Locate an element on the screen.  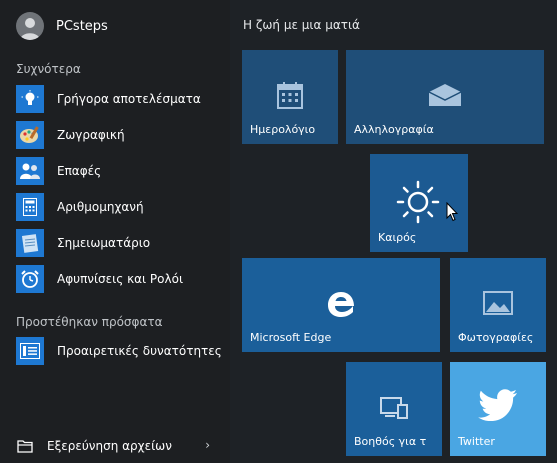
folder-icon is located at coordinates (25, 446).